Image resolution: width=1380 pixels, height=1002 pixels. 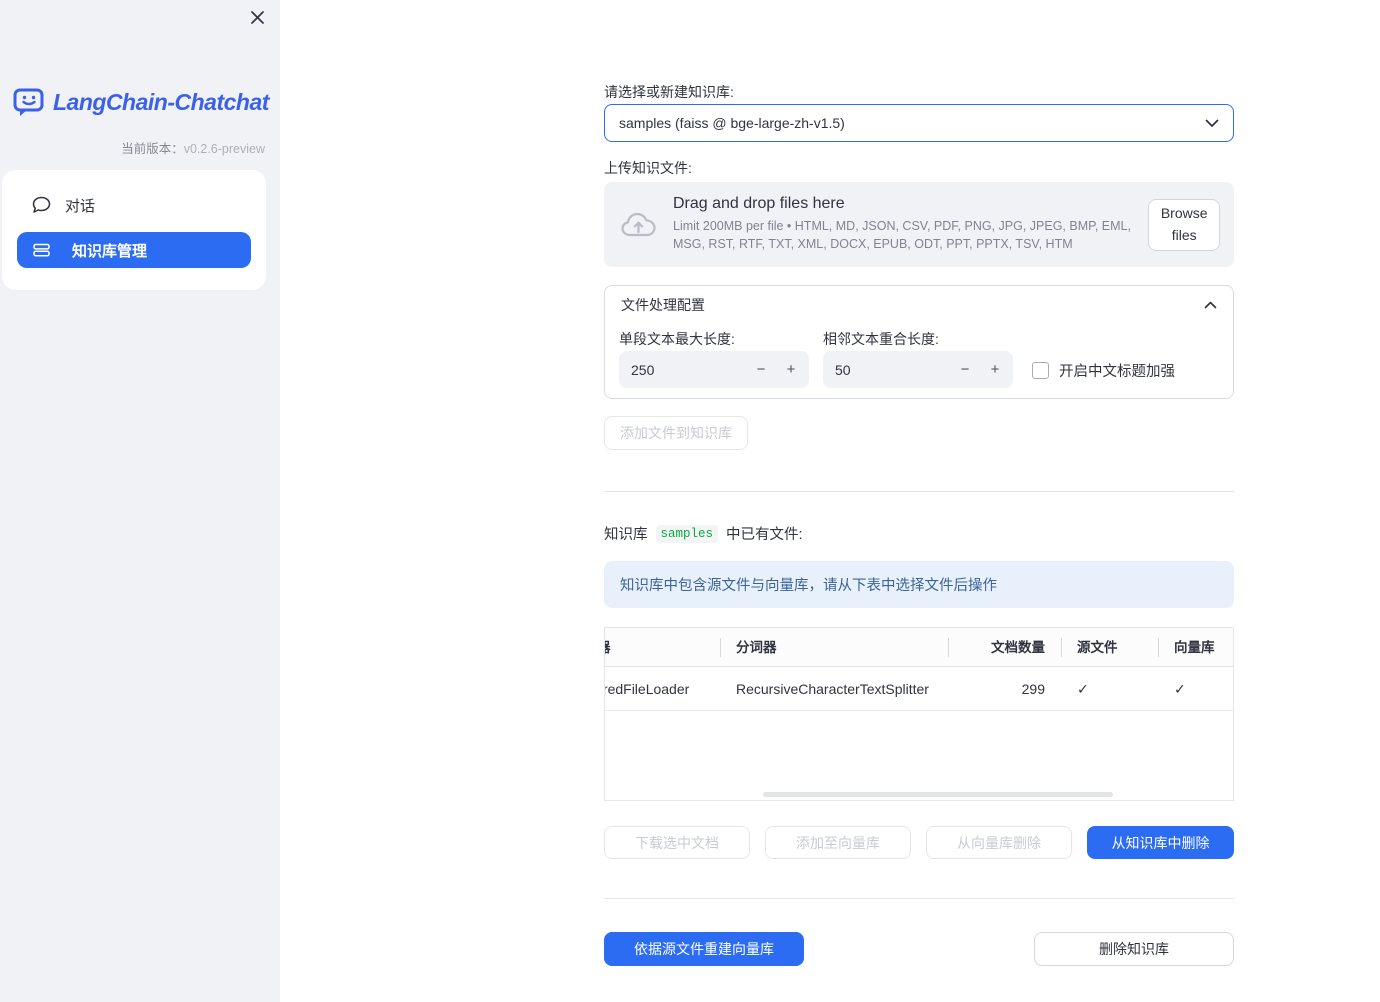 What do you see at coordinates (1184, 224) in the screenshot?
I see `browse-files-button: Browse files` at bounding box center [1184, 224].